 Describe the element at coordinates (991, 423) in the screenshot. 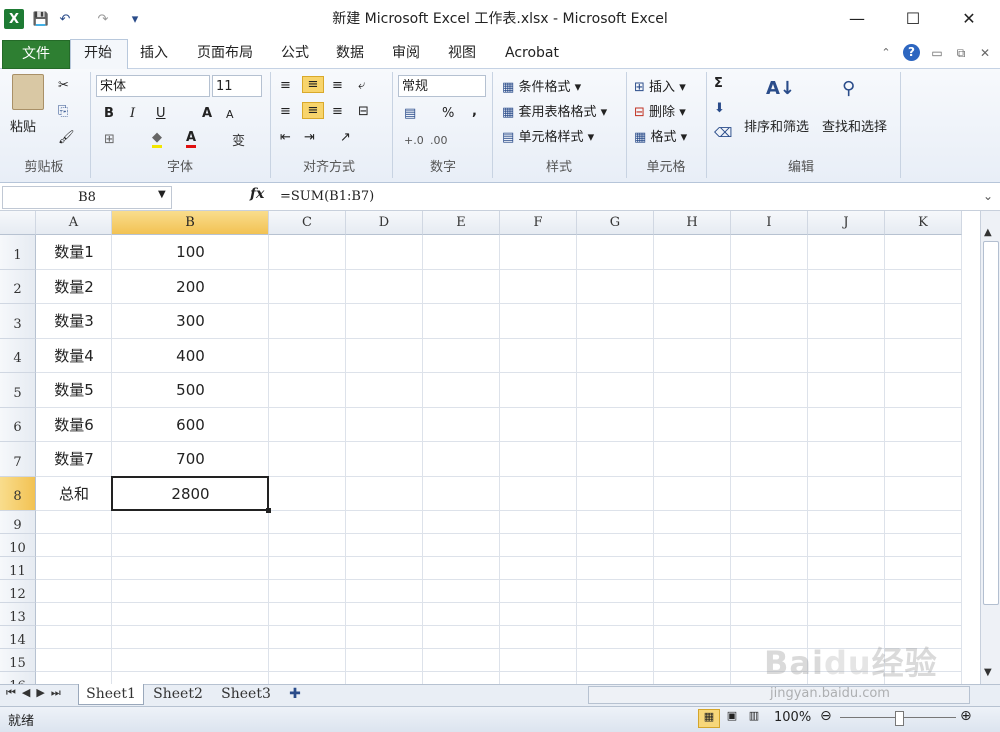

I see `vertical-scroll-thumb` at that location.